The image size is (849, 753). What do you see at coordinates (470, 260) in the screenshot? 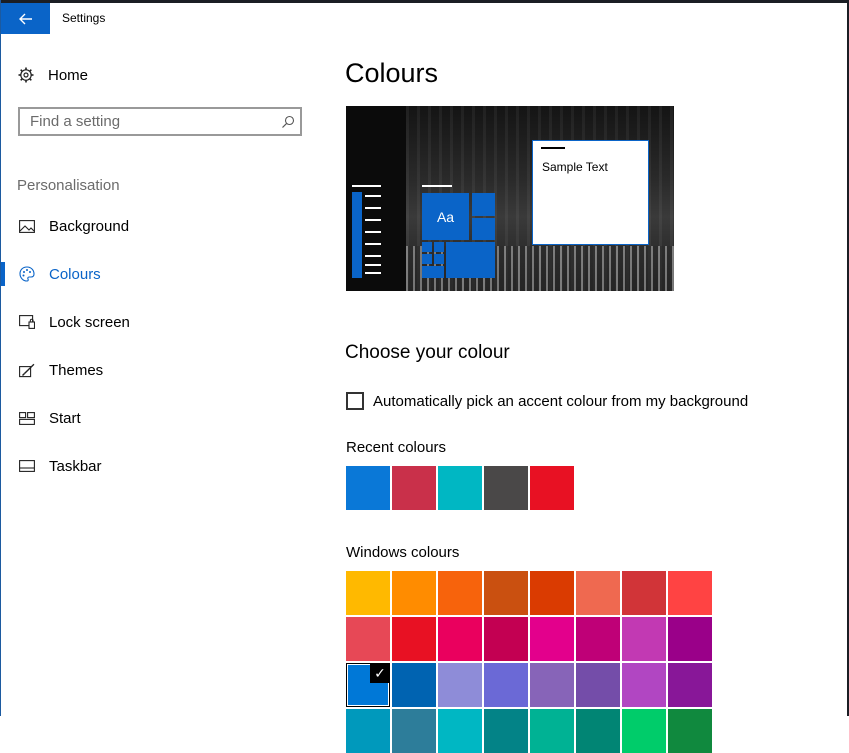
I see `preview-tile-wide` at bounding box center [470, 260].